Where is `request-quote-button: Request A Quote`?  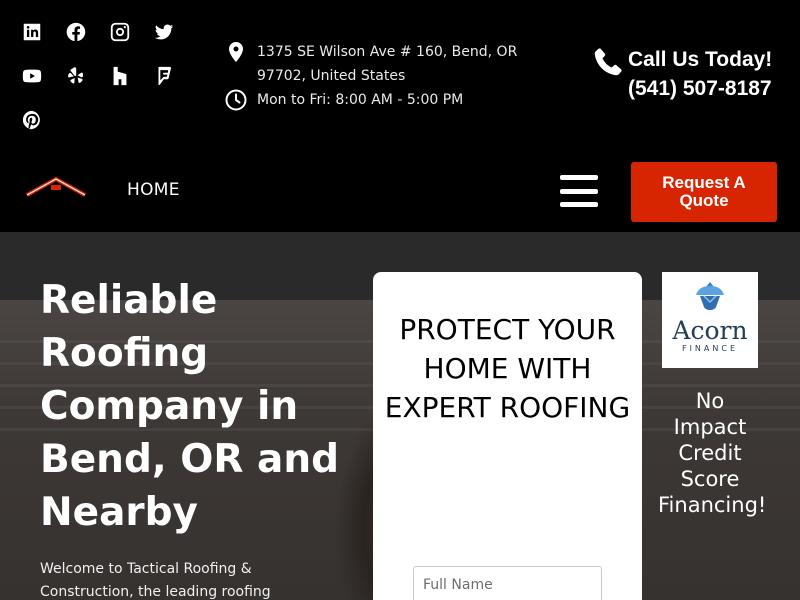 request-quote-button: Request A Quote is located at coordinates (704, 192).